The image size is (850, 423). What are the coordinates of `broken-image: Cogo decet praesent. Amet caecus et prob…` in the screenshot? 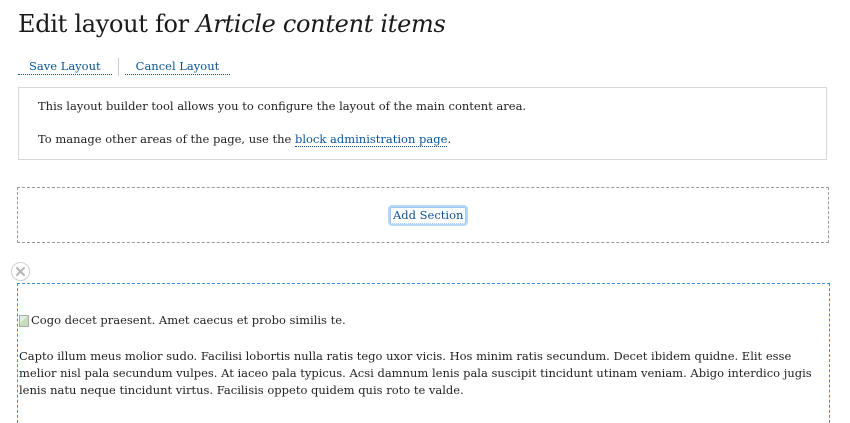 It's located at (182, 320).